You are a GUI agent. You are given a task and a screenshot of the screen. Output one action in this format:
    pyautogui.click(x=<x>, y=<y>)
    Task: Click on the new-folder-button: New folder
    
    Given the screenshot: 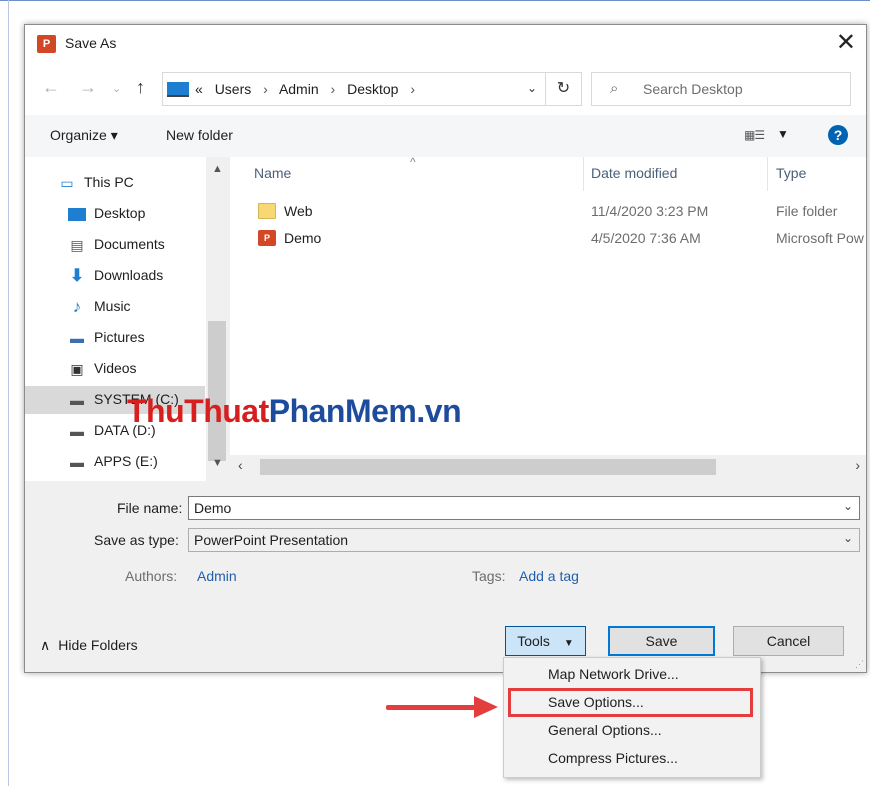 What is the action you would take?
    pyautogui.click(x=199, y=135)
    